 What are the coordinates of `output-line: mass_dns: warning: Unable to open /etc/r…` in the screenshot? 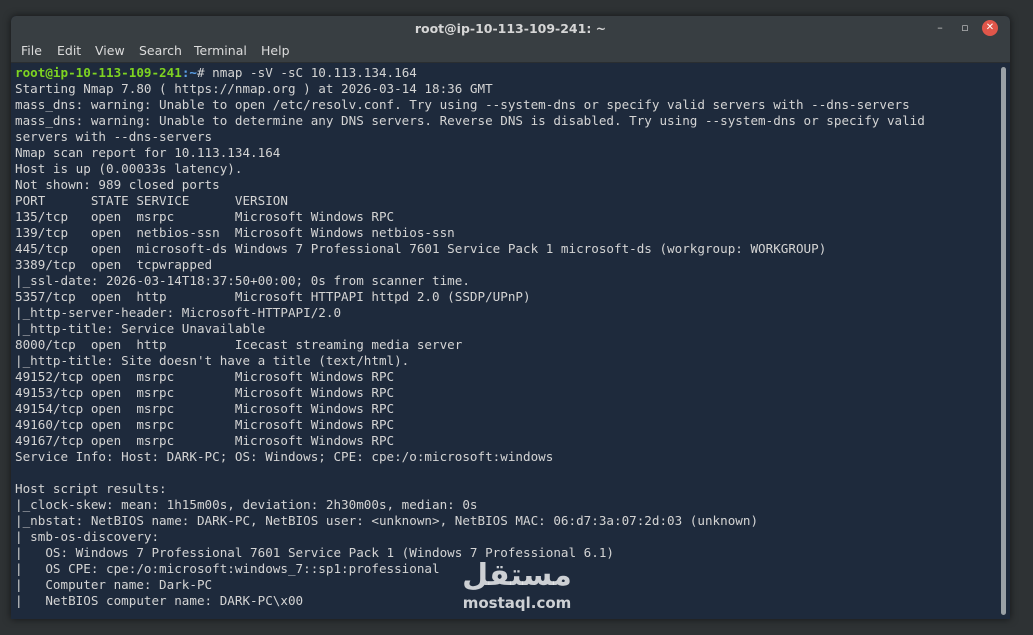 It's located at (462, 104).